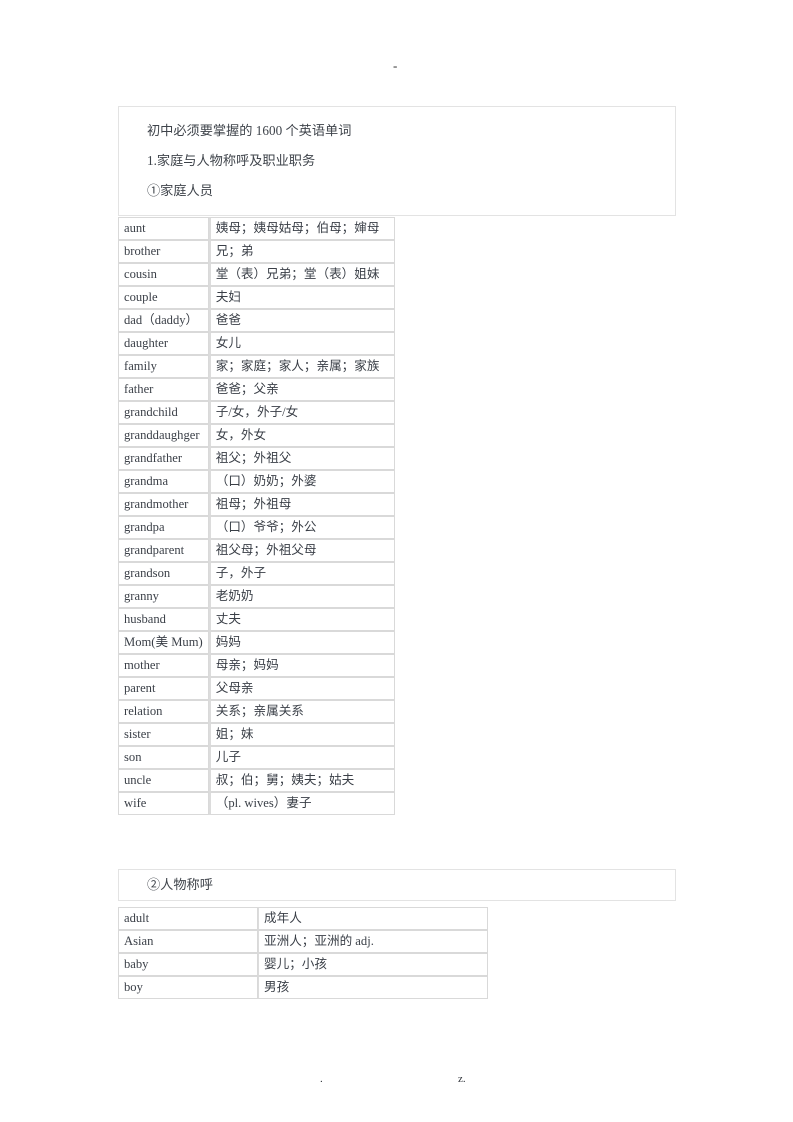 Image resolution: width=793 pixels, height=1122 pixels. Describe the element at coordinates (163, 412) in the screenshot. I see `family-term-cell: grandchild` at that location.